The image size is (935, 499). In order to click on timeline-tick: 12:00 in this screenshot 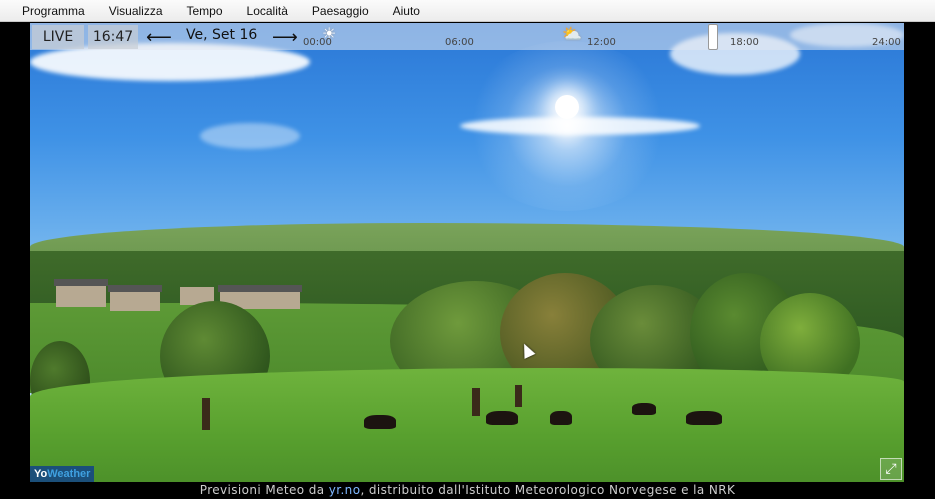, I will do `click(601, 42)`.